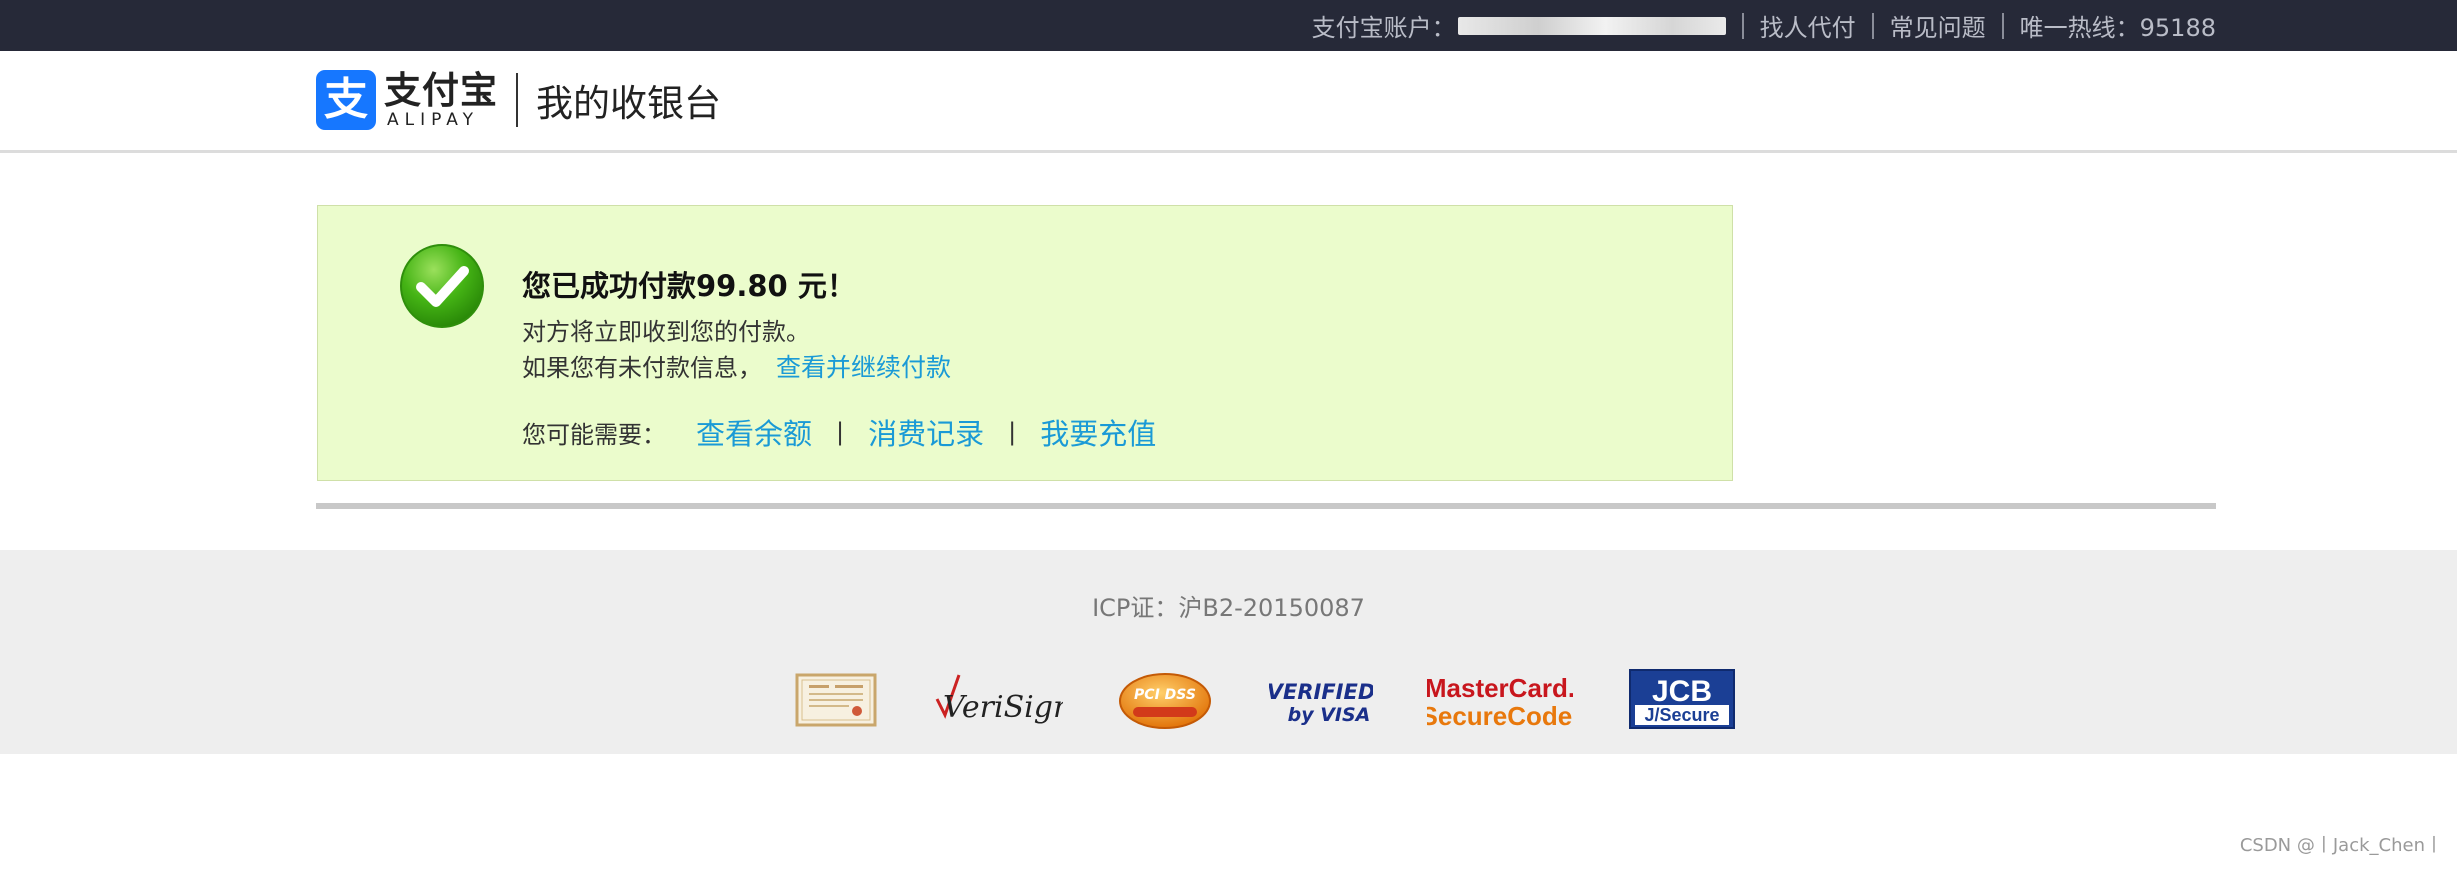 This screenshot has width=2457, height=869. Describe the element at coordinates (2341, 845) in the screenshot. I see `watermark: CSDN @丨Jack_Chen丨` at that location.